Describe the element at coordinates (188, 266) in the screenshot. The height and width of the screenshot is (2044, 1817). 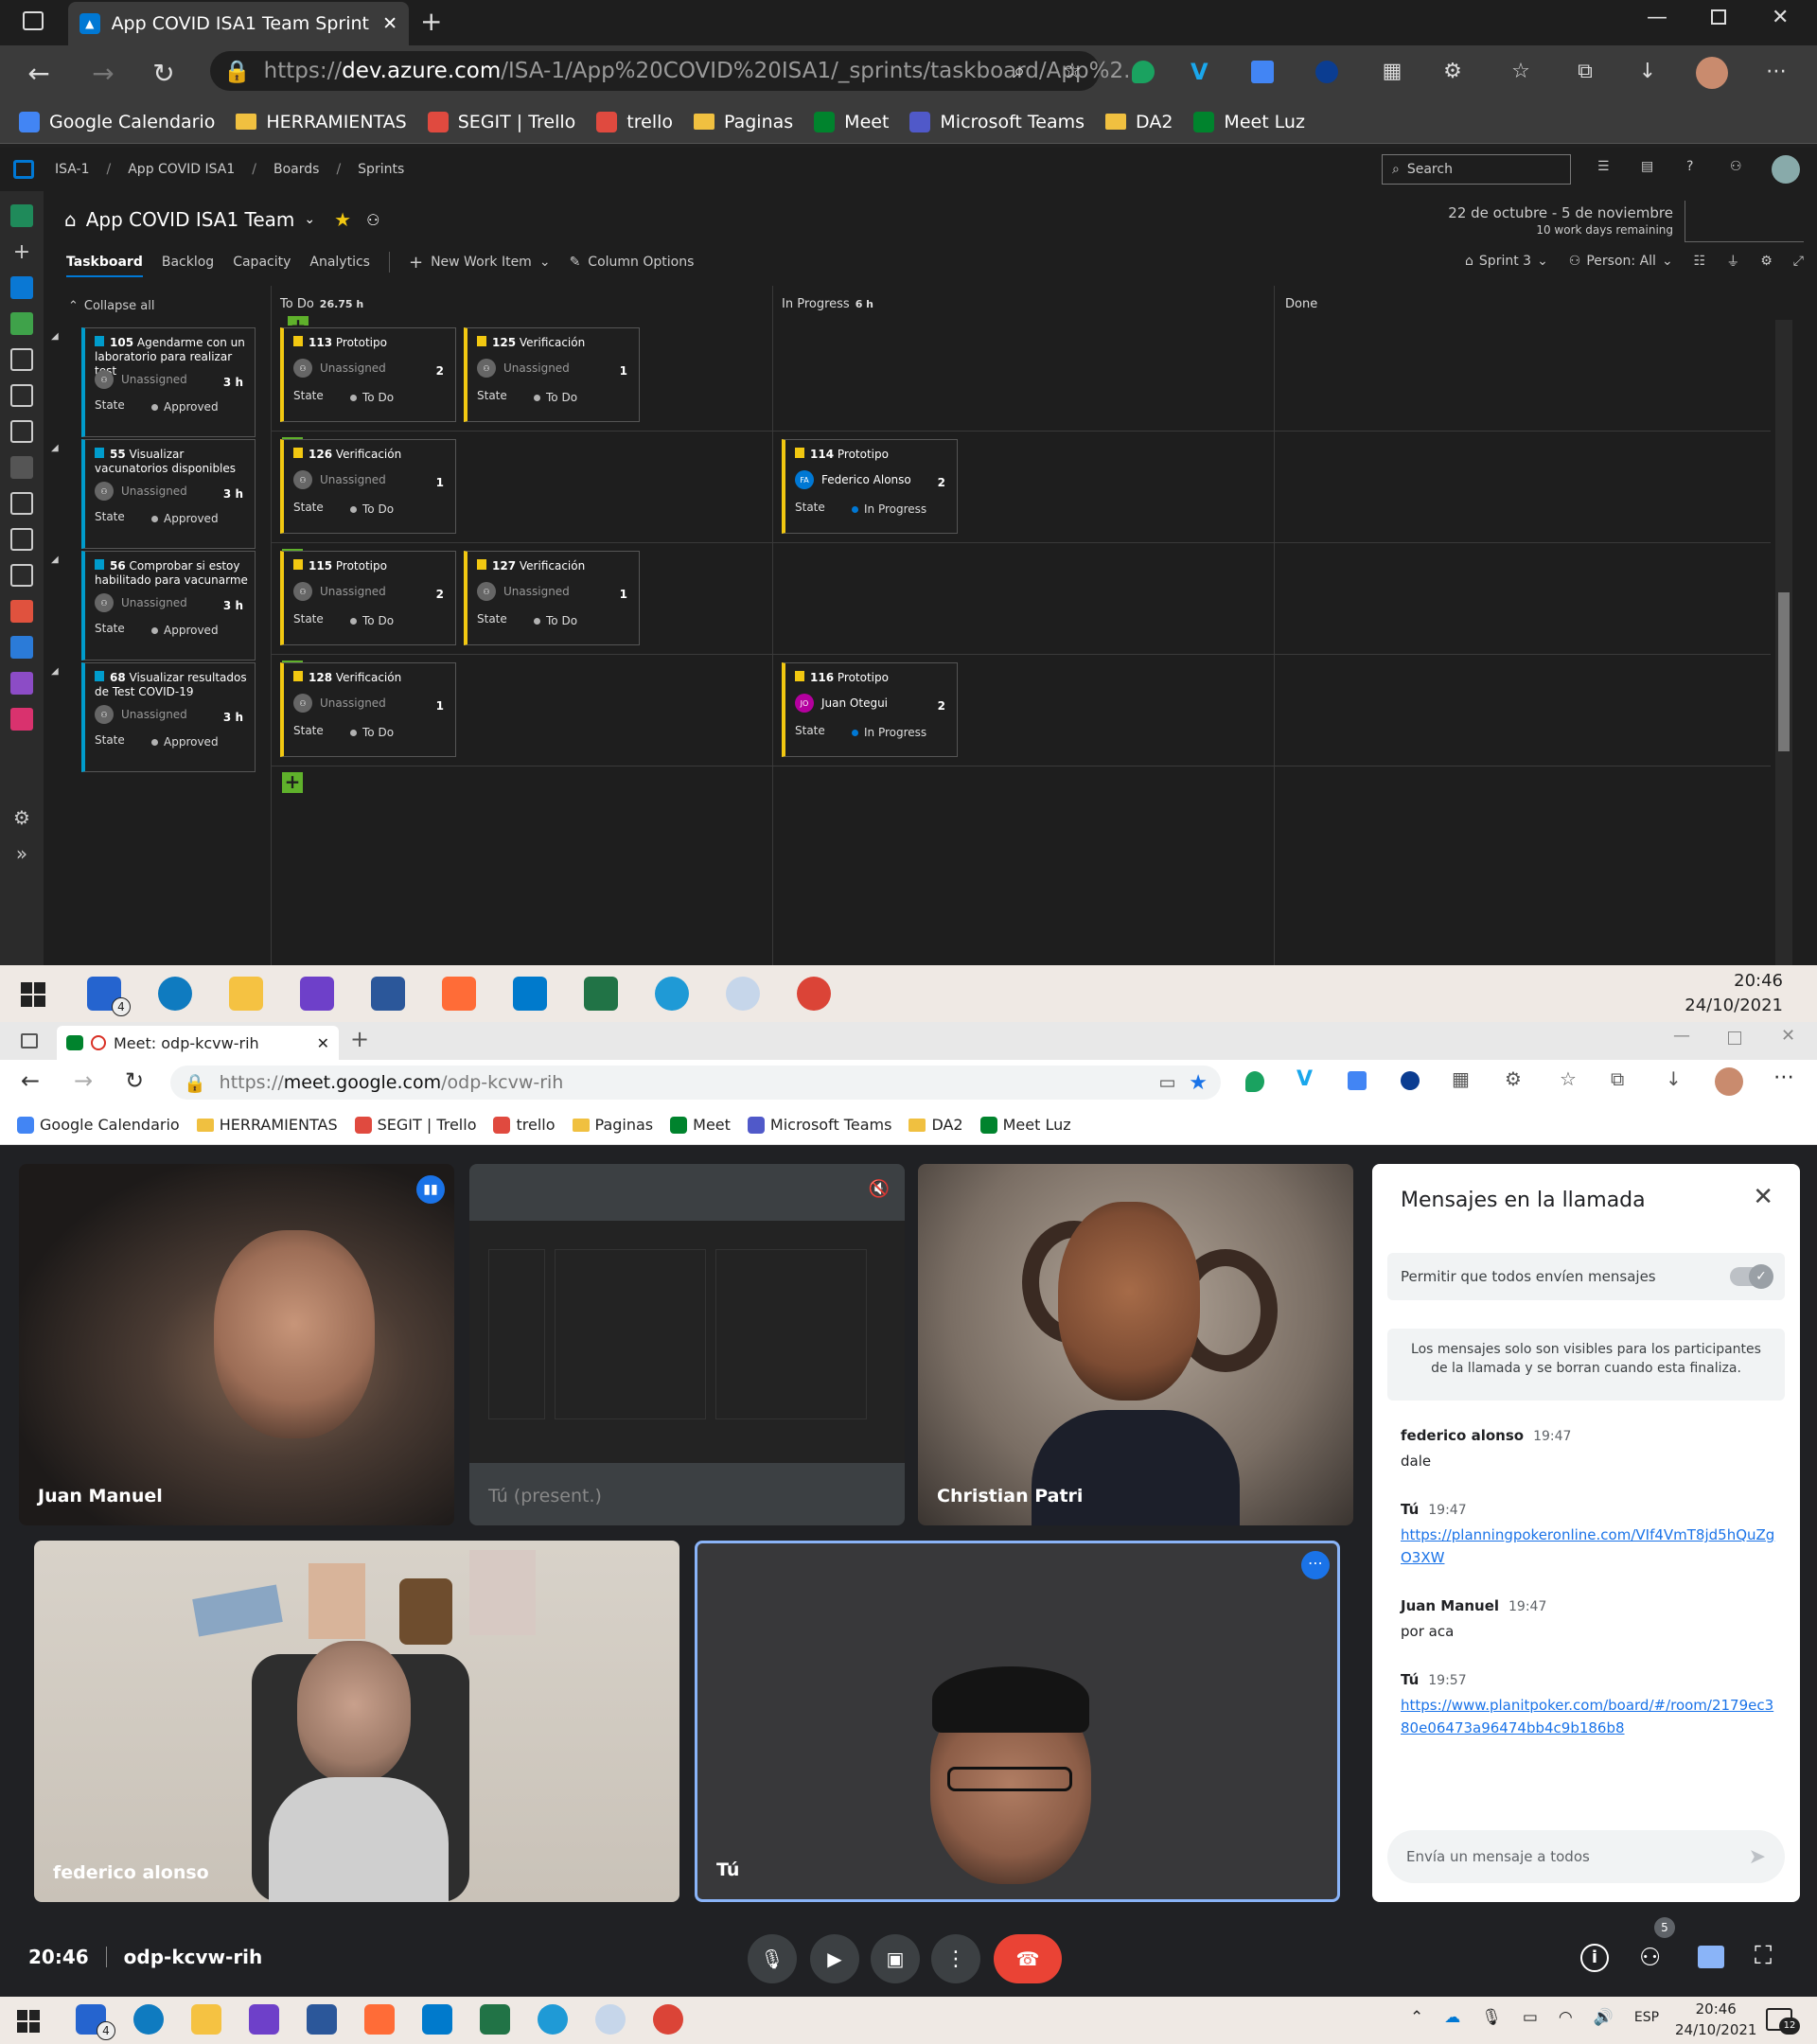
I see `tab-backlog: Backlog` at that location.